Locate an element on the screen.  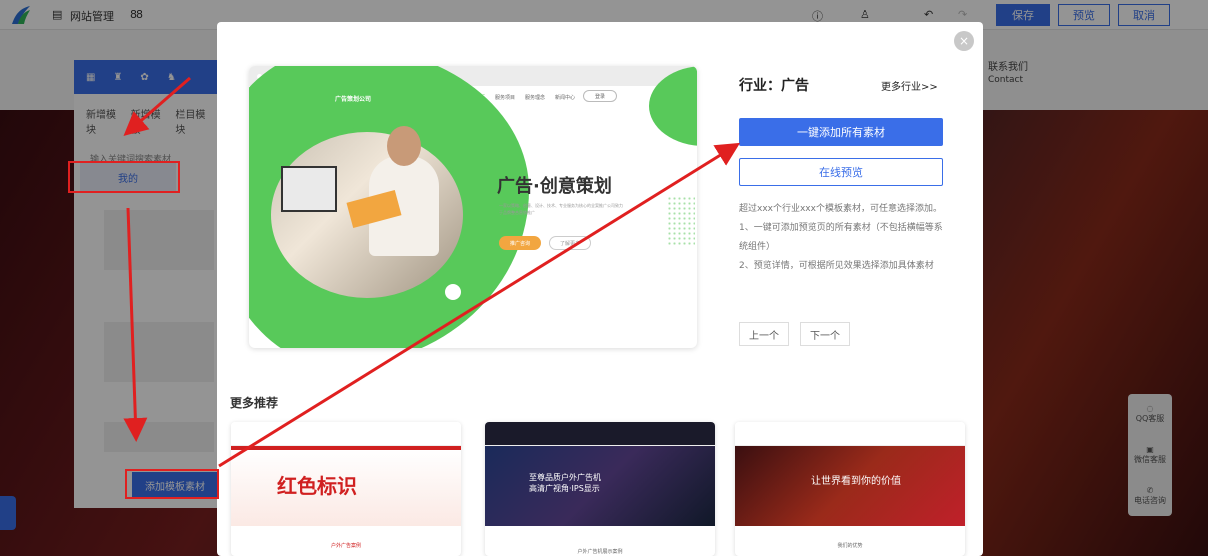
card-caption: 我们的优势 is located at coordinates (850, 546).